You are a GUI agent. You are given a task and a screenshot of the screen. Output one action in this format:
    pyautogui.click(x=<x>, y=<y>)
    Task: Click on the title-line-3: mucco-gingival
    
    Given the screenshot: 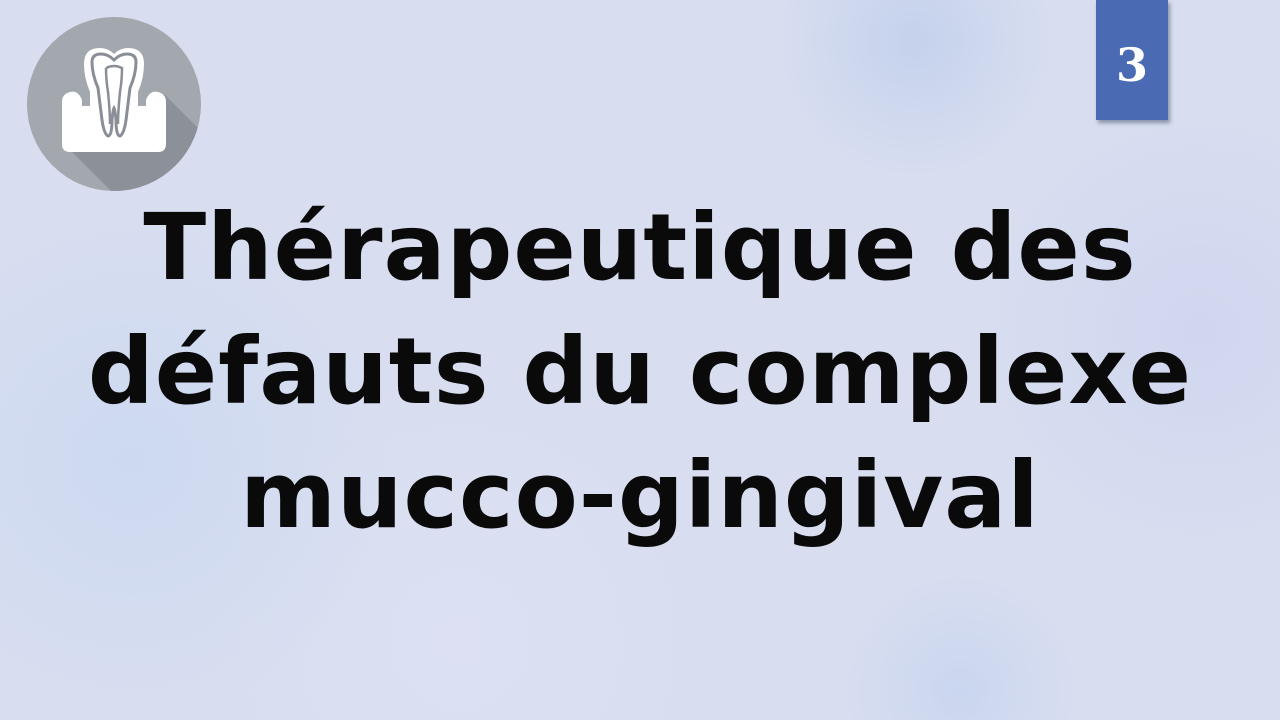 What is the action you would take?
    pyautogui.click(x=640, y=495)
    